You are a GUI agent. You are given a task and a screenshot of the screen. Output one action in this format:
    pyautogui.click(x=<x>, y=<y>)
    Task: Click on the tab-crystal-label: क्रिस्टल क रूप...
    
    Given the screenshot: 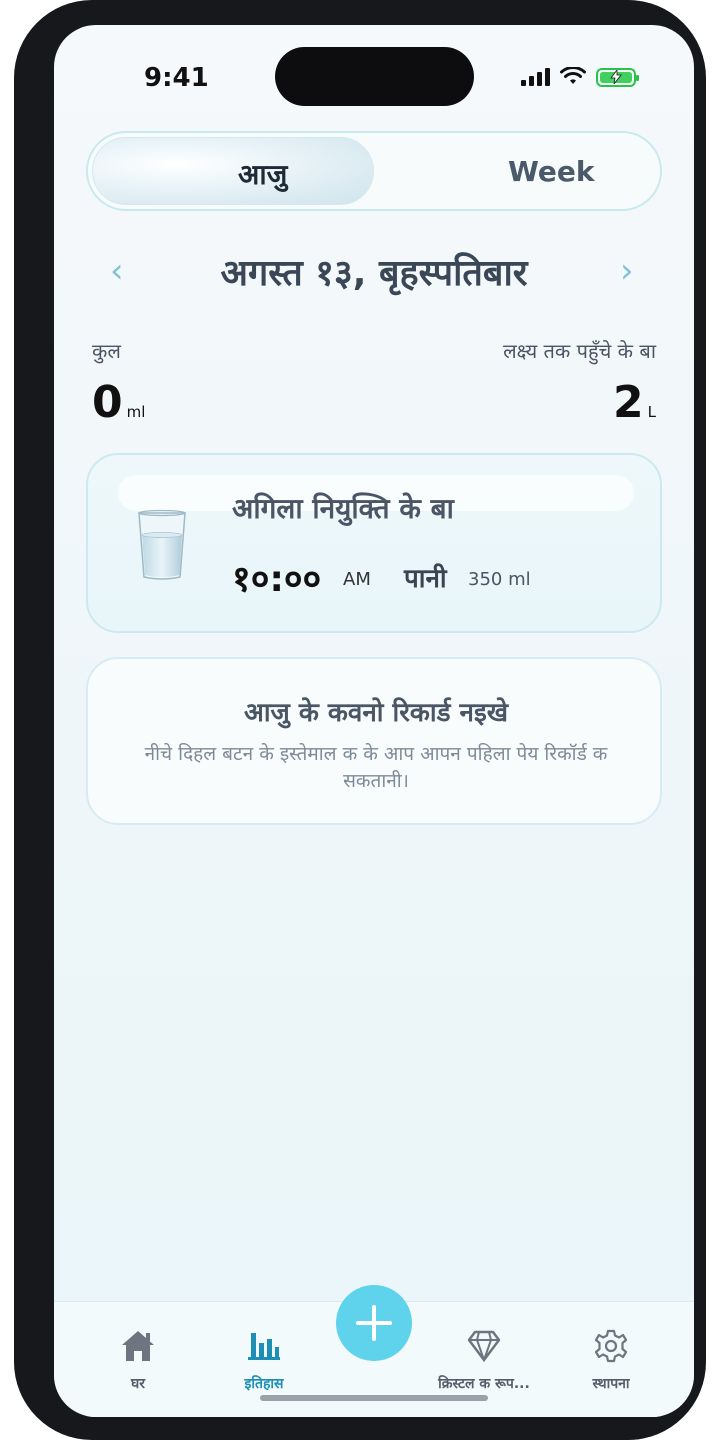 What is the action you would take?
    pyautogui.click(x=484, y=1384)
    